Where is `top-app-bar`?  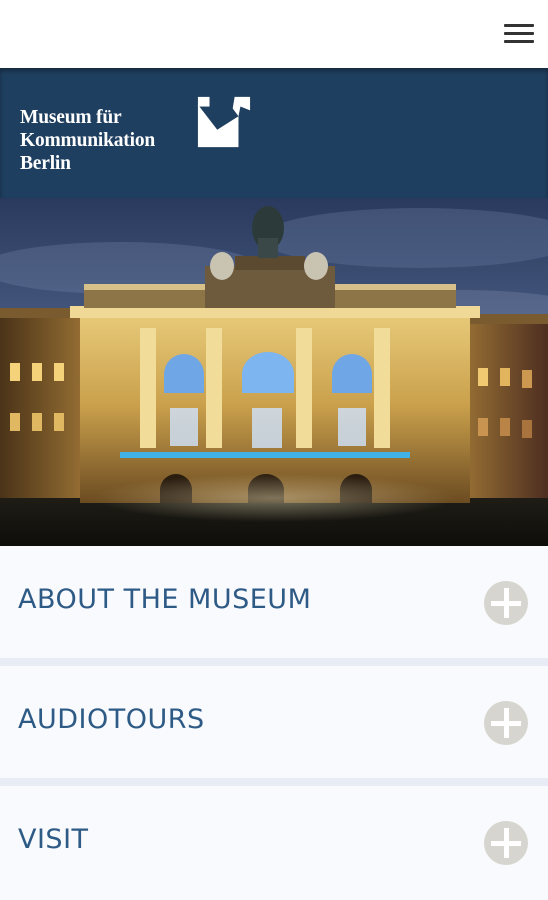
top-app-bar is located at coordinates (274, 34).